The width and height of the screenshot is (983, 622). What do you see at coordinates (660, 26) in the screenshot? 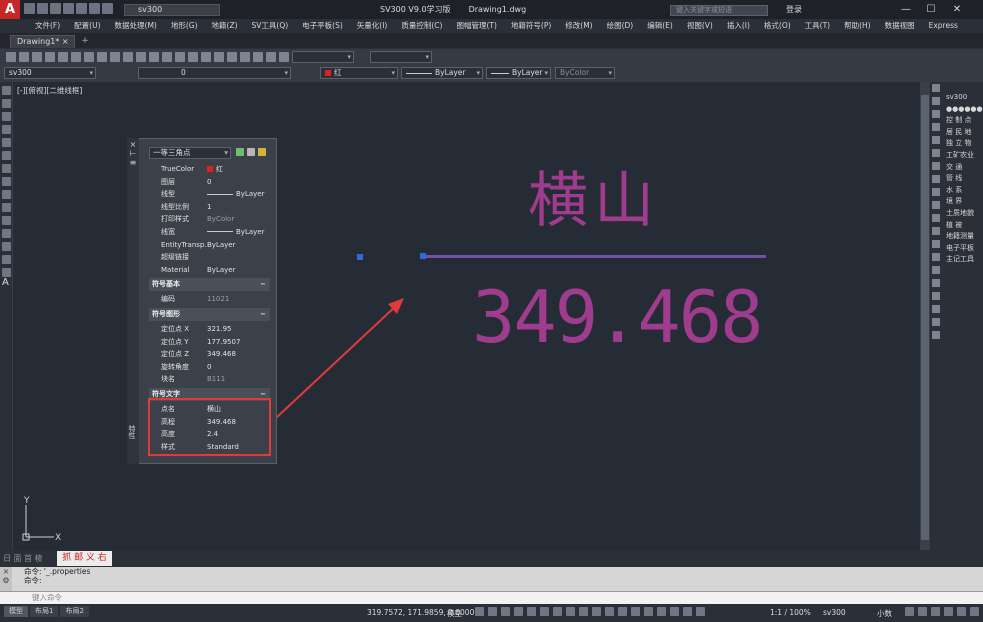
I see `menu-item: 编辑(E)` at bounding box center [660, 26].